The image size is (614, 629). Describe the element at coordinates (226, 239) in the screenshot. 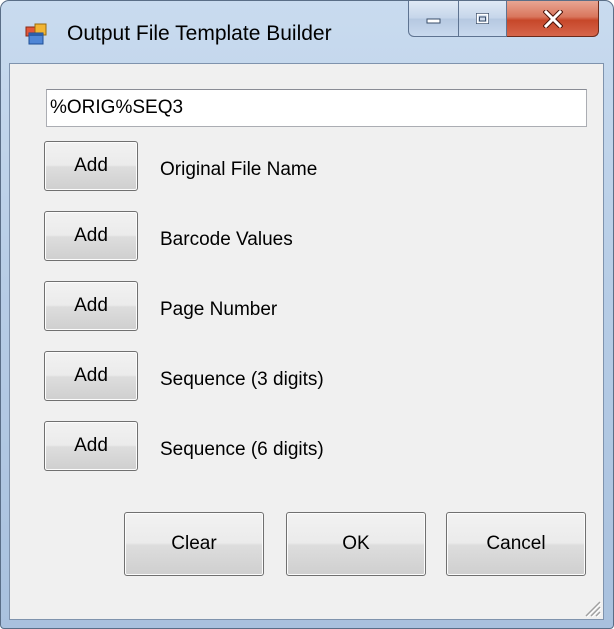

I see `barcode-values-label: Barcode Values` at that location.